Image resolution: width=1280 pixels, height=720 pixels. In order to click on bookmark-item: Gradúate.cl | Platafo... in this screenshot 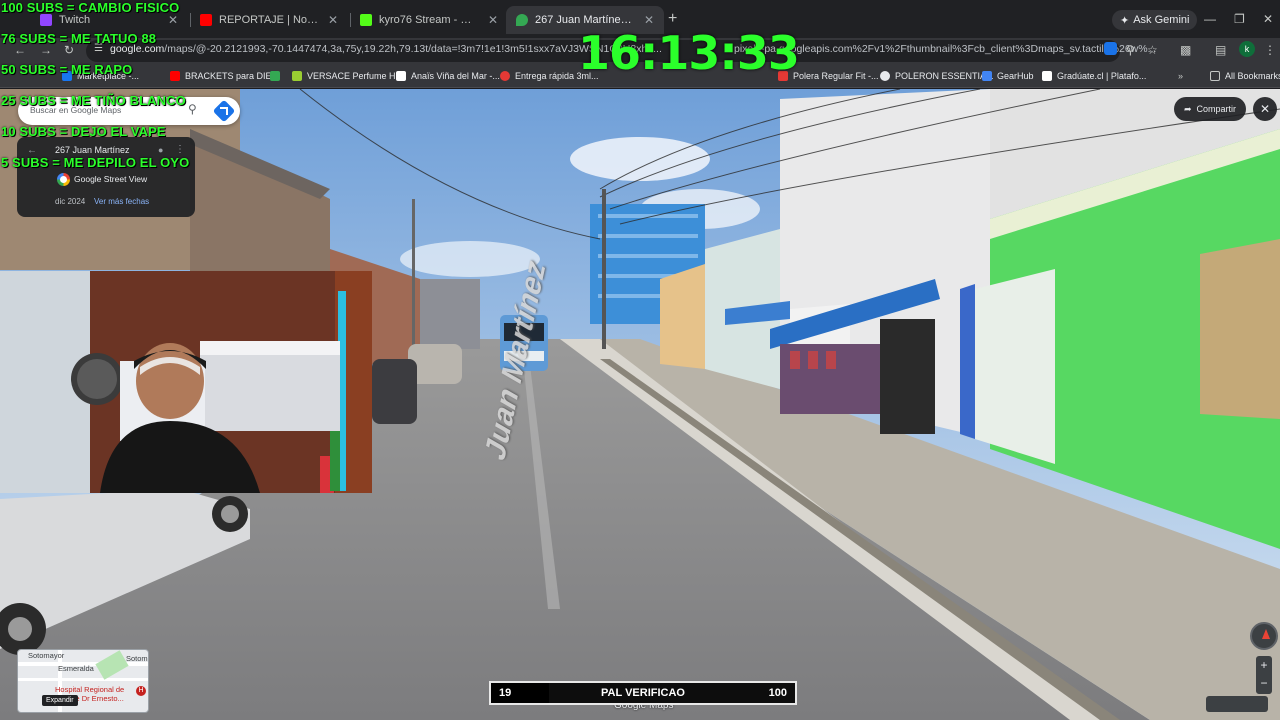, I will do `click(1094, 76)`.